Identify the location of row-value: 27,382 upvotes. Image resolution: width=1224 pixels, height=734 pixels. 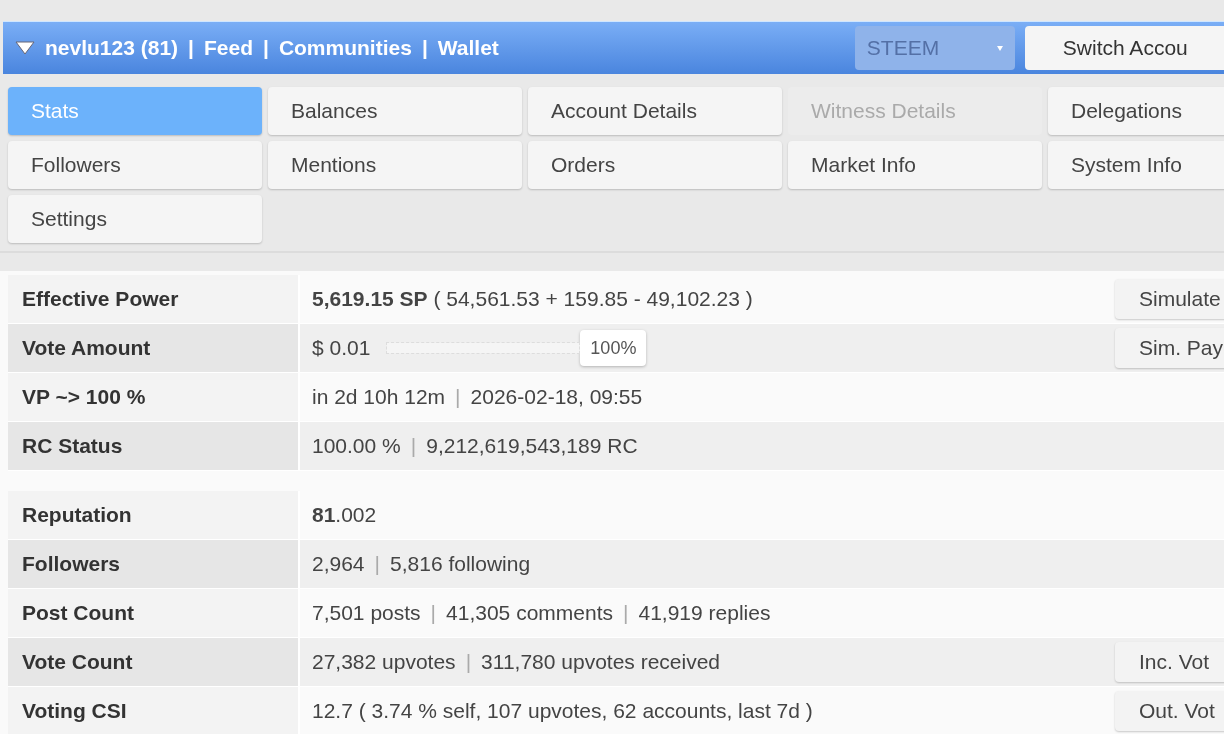
(384, 662).